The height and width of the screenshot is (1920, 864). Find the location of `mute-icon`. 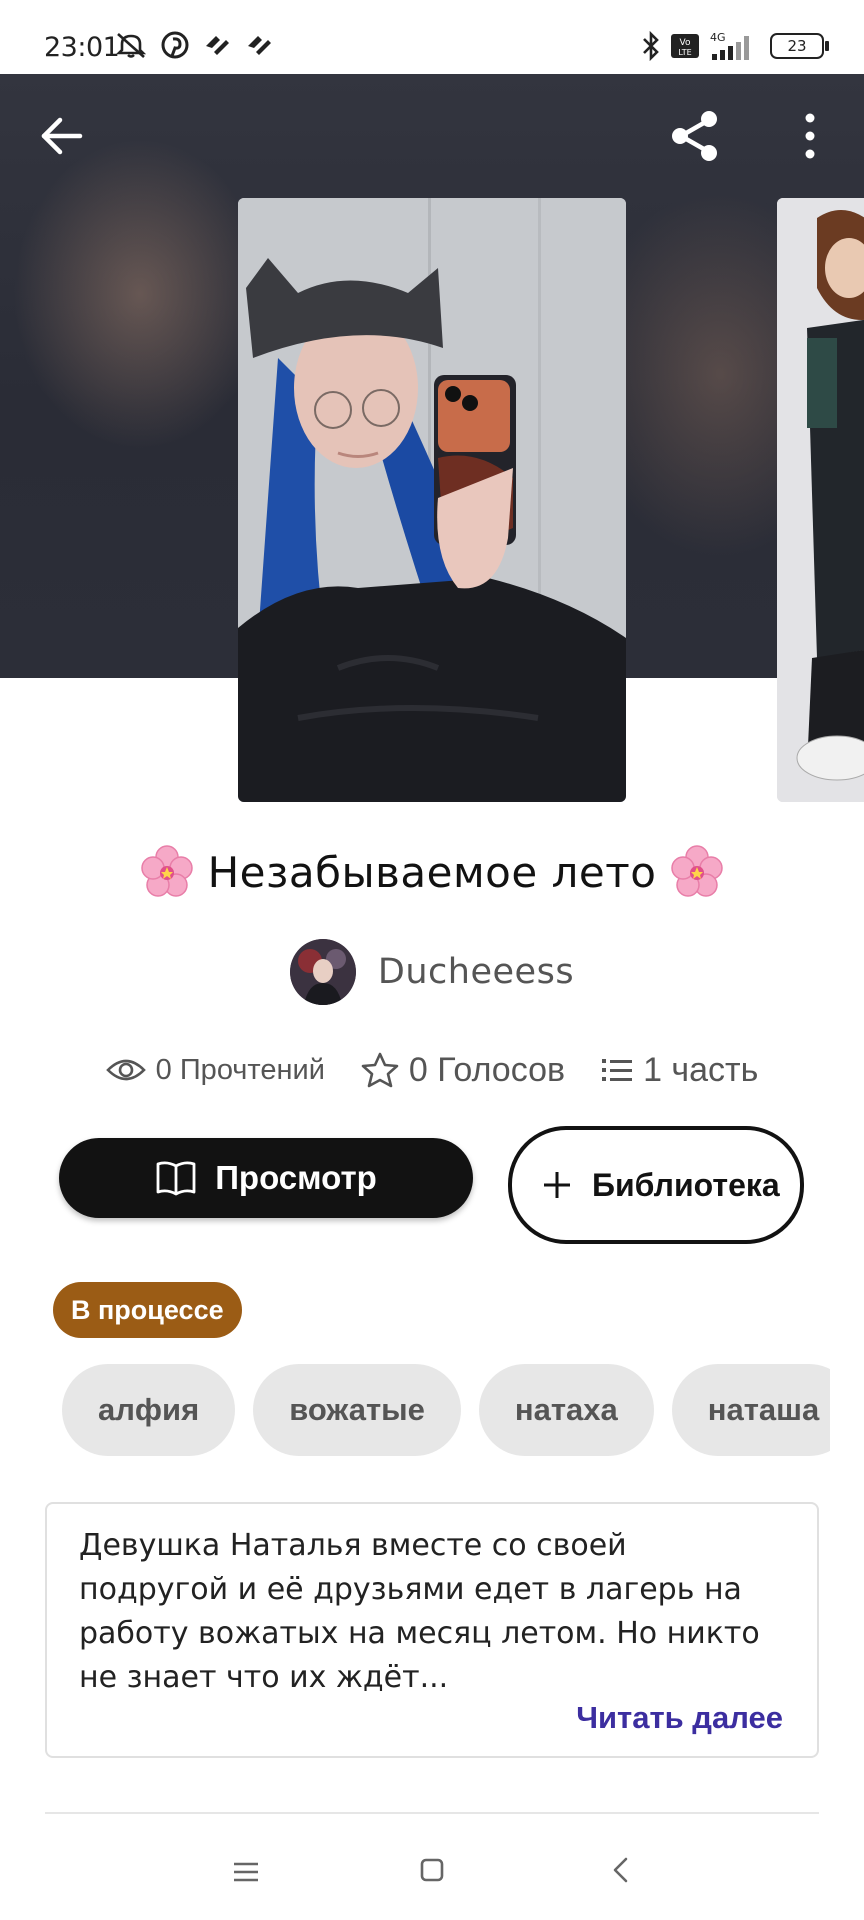

mute-icon is located at coordinates (131, 45).